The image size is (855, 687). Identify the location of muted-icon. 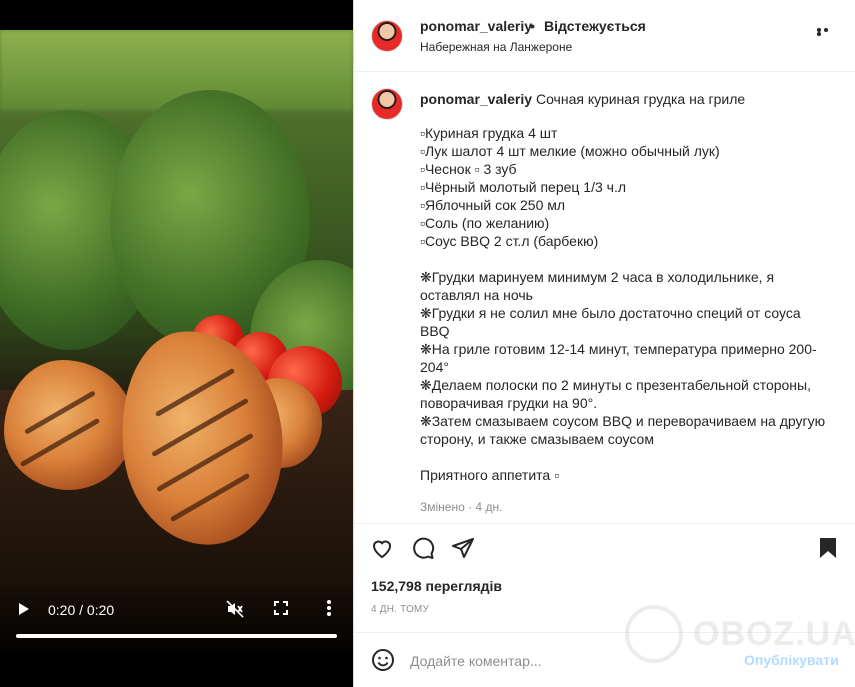
(235, 609).